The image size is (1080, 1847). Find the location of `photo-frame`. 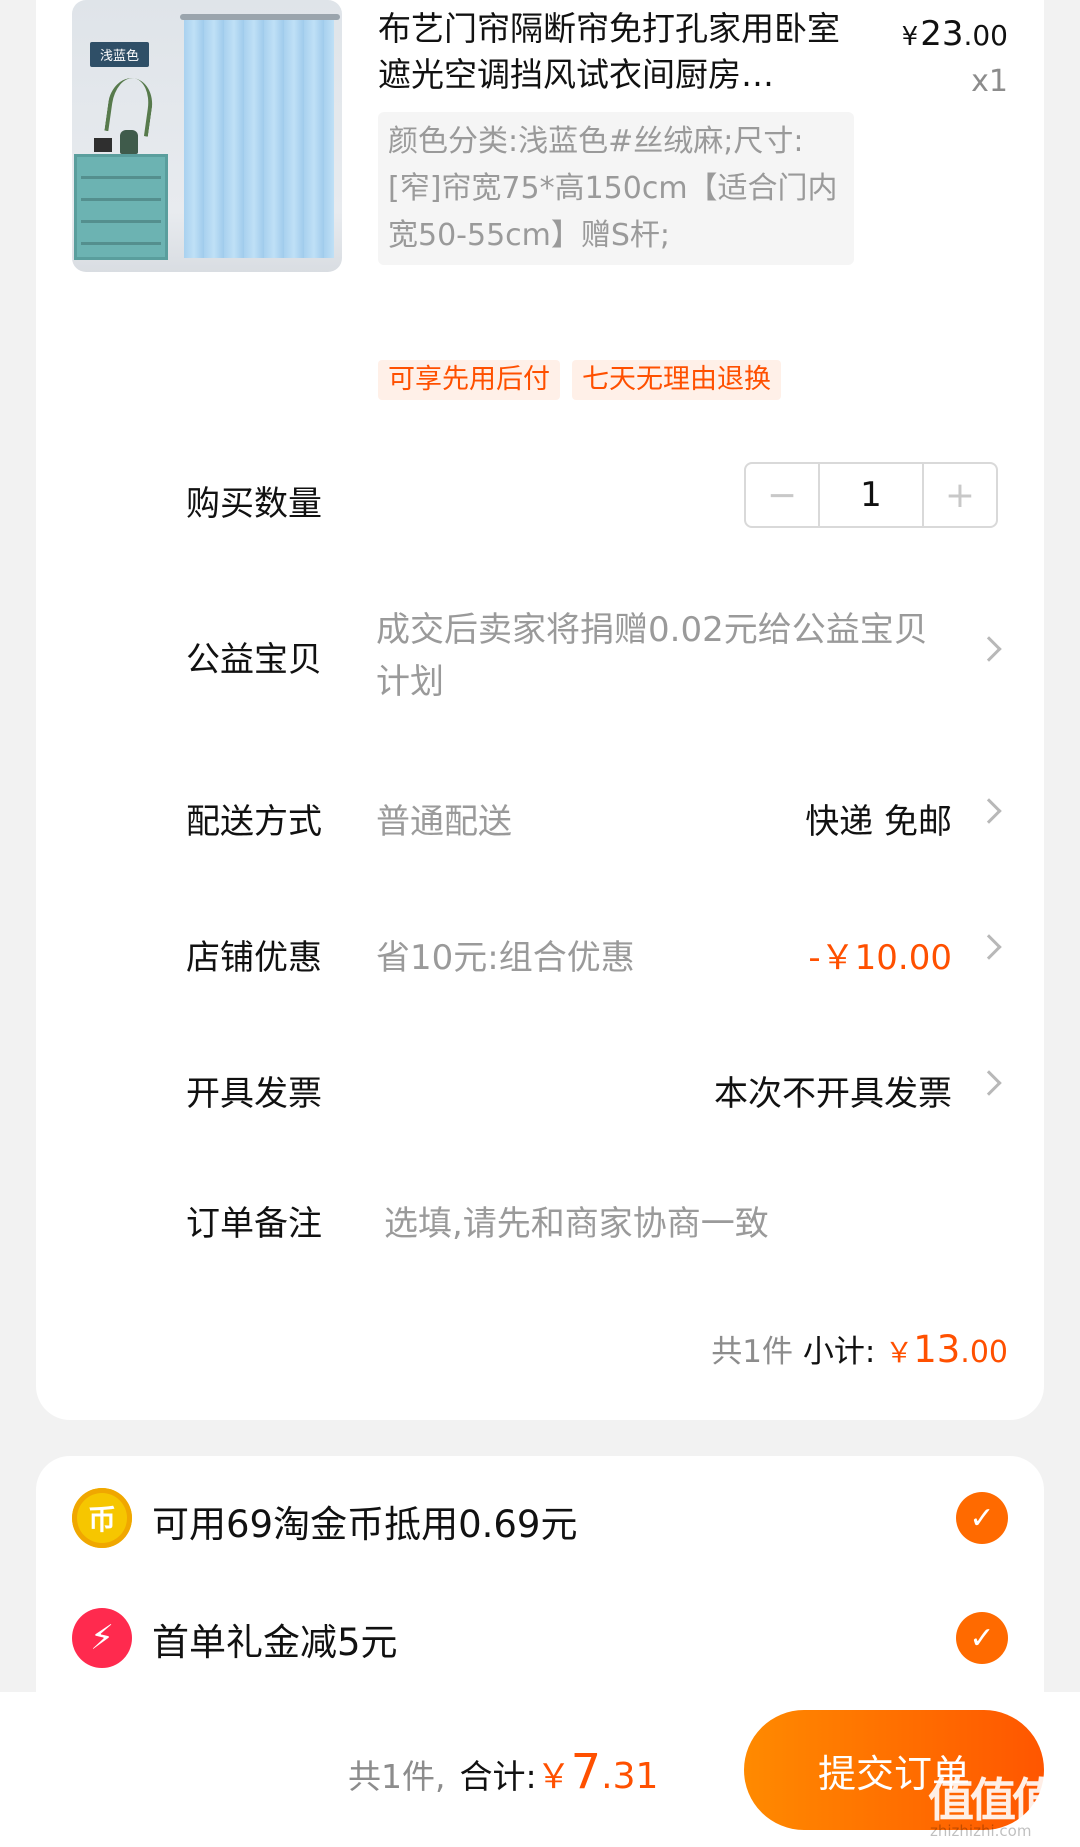

photo-frame is located at coordinates (103, 145).